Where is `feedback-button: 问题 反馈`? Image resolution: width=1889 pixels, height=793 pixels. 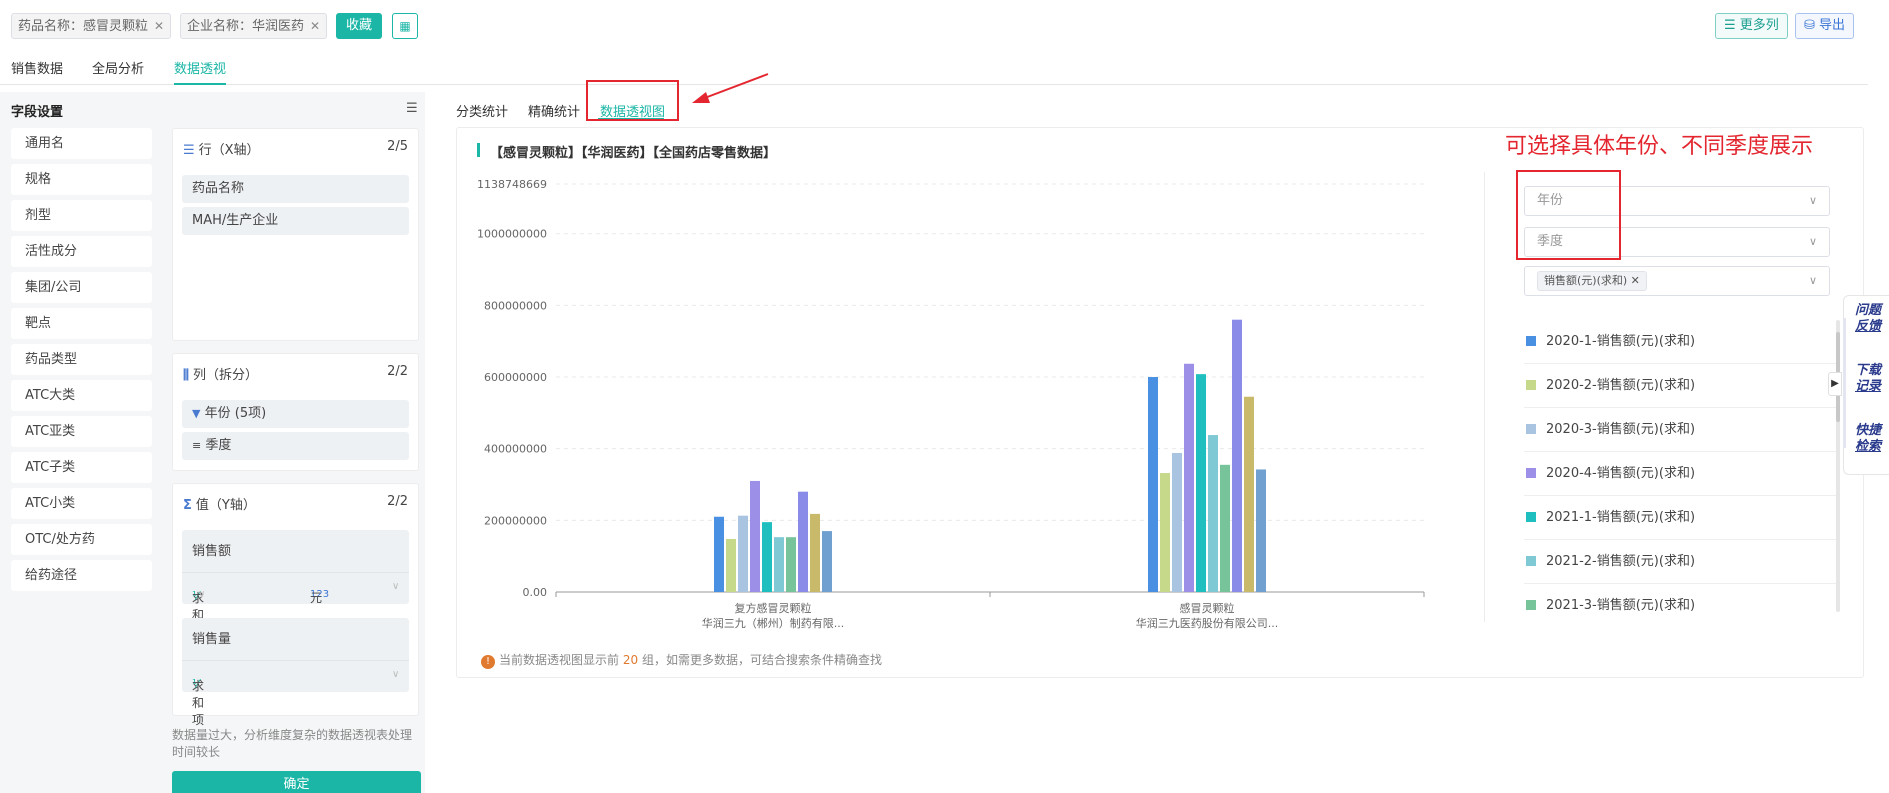
feedback-button: 问题 反馈 is located at coordinates (1870, 319).